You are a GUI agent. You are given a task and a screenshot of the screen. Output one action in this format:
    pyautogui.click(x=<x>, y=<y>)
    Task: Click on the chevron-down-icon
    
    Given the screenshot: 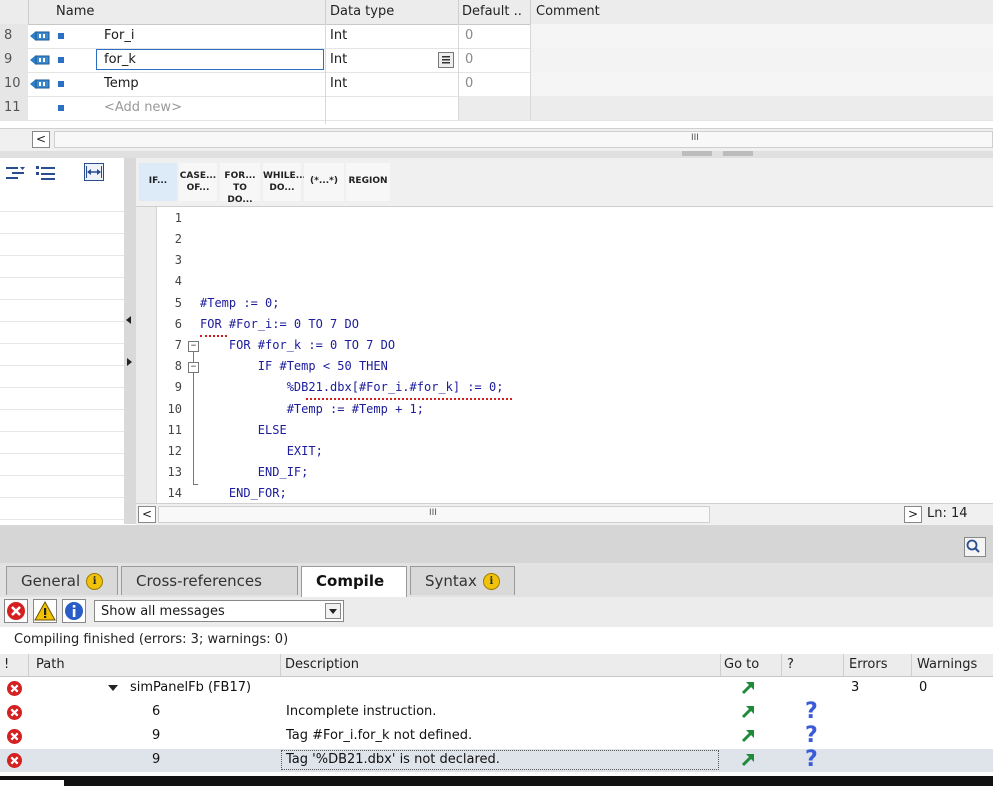 What is the action you would take?
    pyautogui.click(x=333, y=611)
    